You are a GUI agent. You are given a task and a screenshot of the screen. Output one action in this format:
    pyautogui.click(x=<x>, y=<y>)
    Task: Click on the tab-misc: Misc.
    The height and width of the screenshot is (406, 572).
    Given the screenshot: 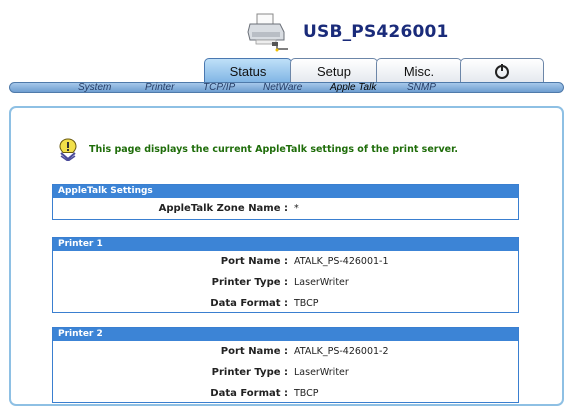 What is the action you would take?
    pyautogui.click(x=419, y=70)
    